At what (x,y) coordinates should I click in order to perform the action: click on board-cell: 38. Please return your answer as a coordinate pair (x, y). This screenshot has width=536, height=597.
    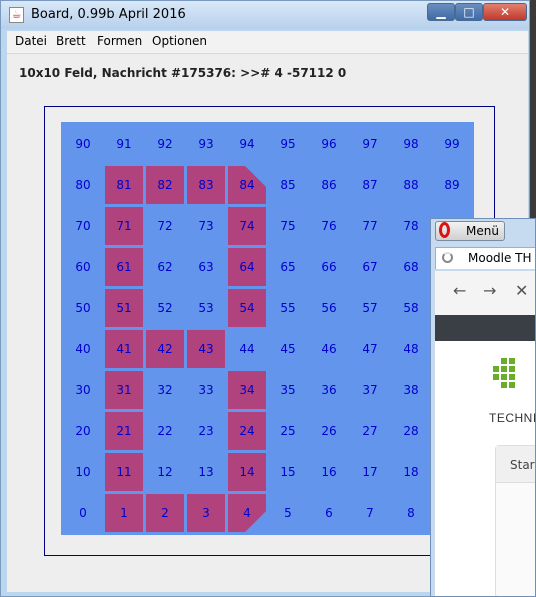
    Looking at the image, I should click on (411, 390).